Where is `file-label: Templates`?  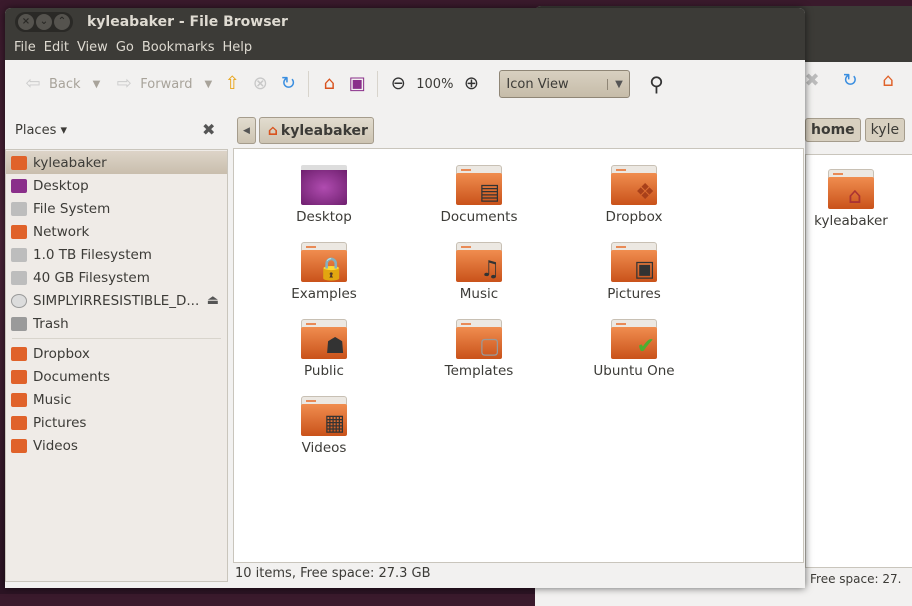 file-label: Templates is located at coordinates (479, 371).